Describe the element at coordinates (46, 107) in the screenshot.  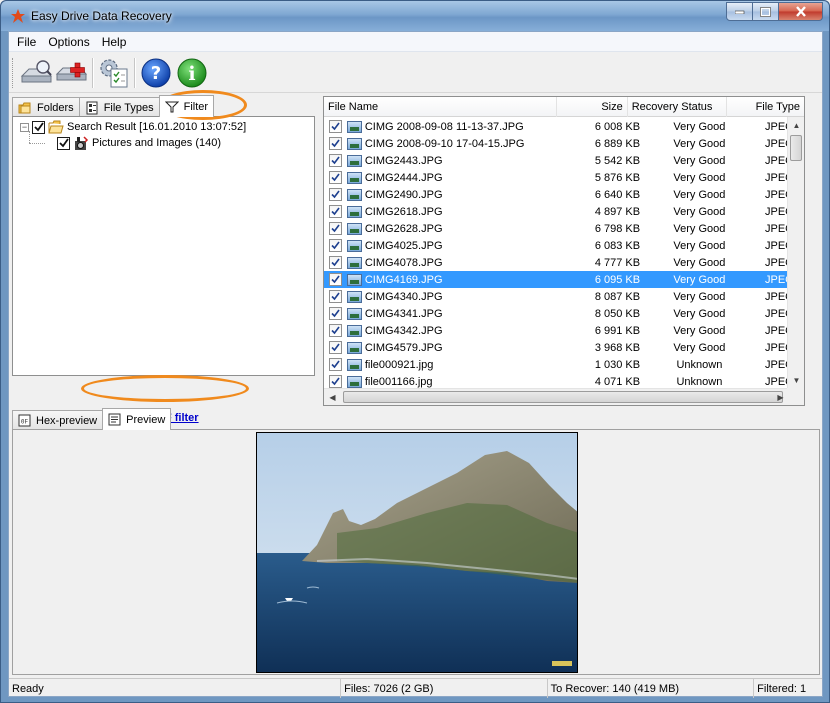
I see `tab-folders: Folders` at that location.